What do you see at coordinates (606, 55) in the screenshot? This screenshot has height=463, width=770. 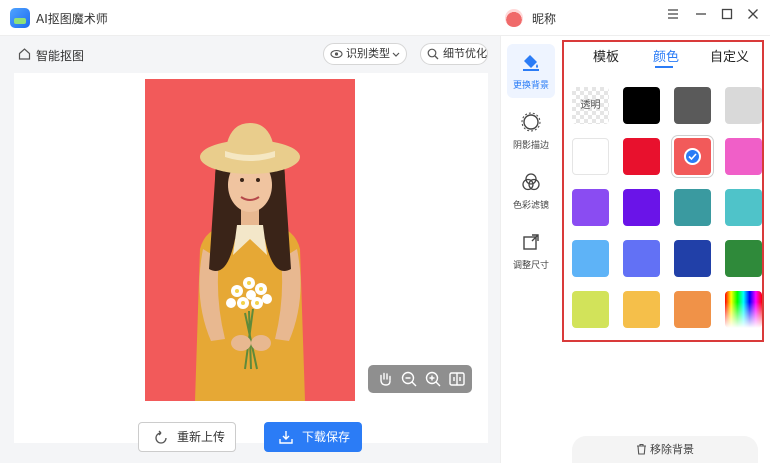 I see `tab-template: 模板` at bounding box center [606, 55].